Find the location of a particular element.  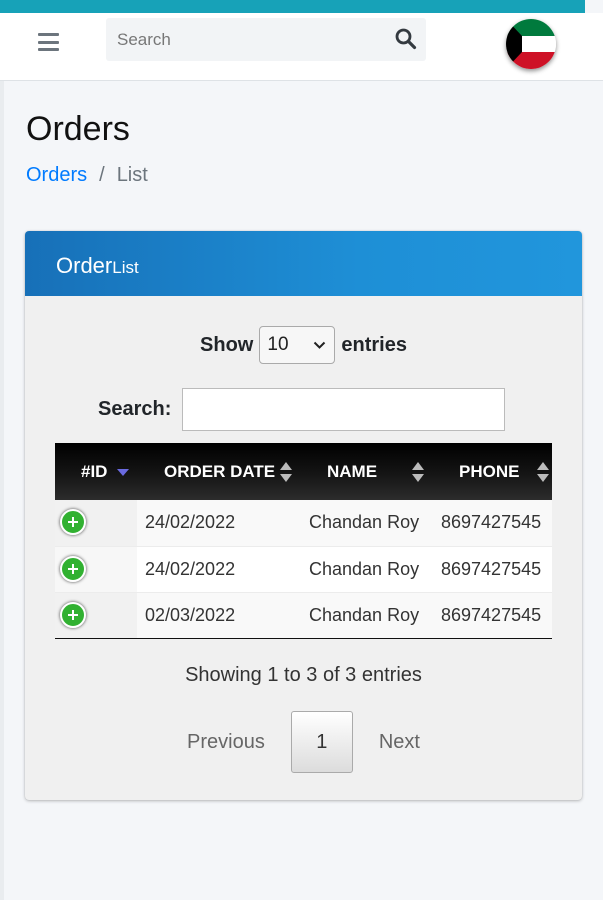

top-navbar is located at coordinates (301, 47).